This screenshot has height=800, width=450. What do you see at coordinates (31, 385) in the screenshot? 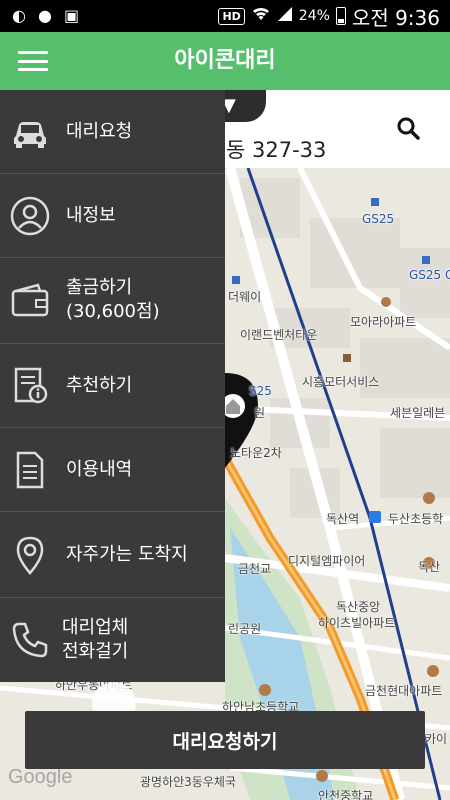
I see `recommend-icon` at bounding box center [31, 385].